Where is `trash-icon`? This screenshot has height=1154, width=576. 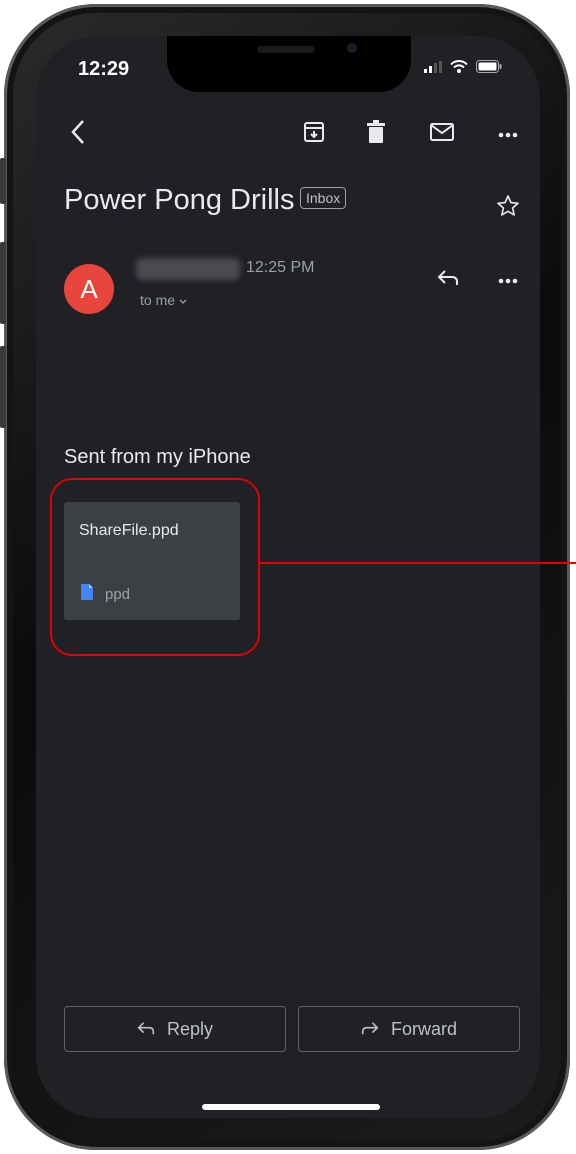 trash-icon is located at coordinates (376, 134).